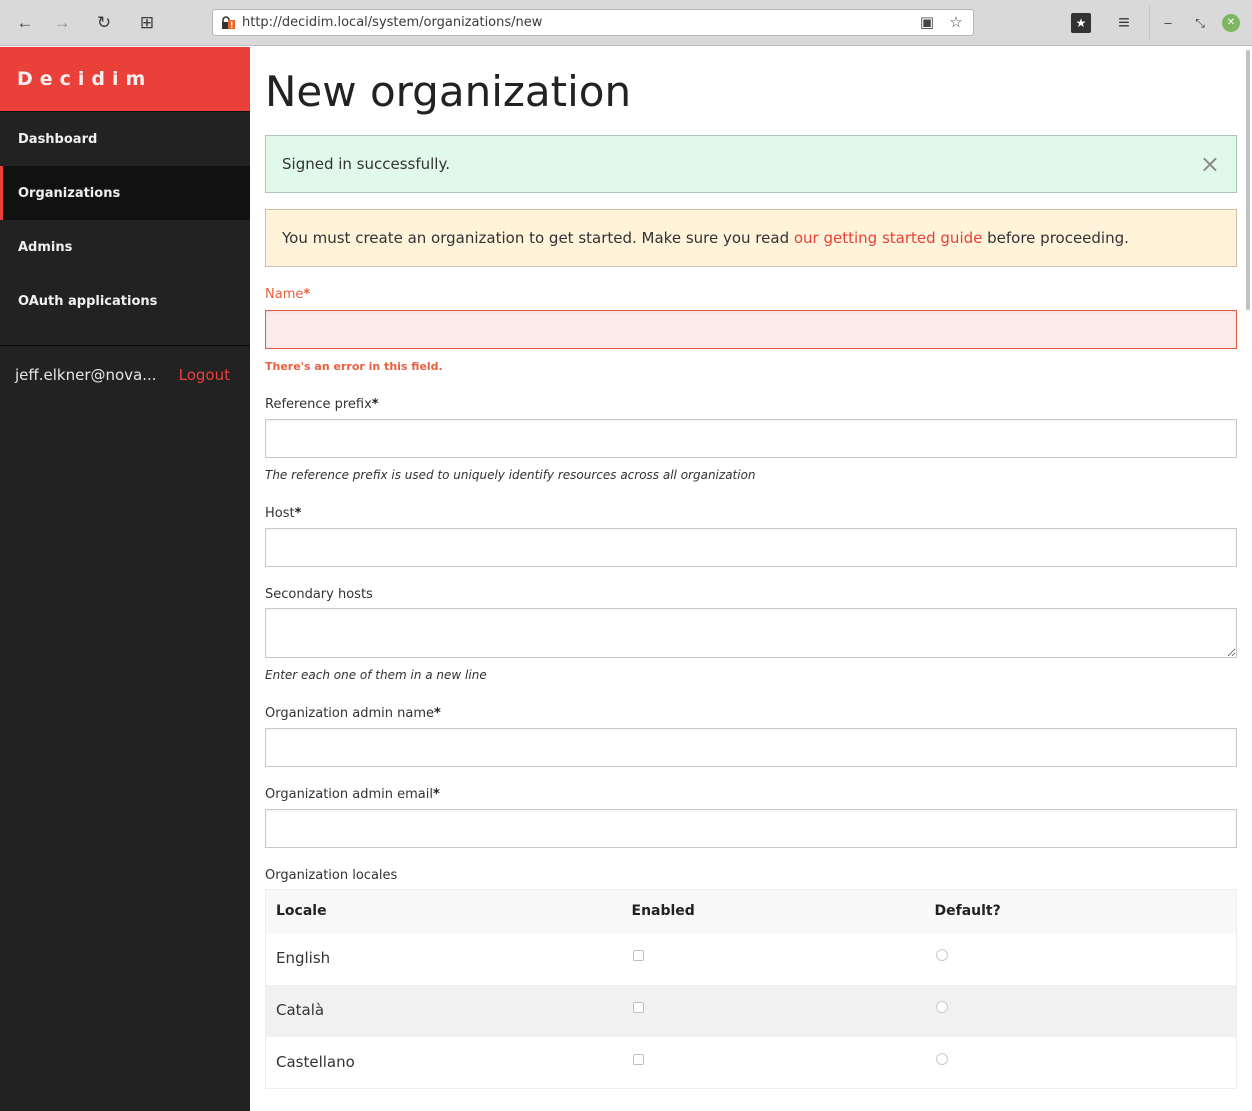 This screenshot has width=1252, height=1111. I want to click on host-label-text: Host, so click(280, 513).